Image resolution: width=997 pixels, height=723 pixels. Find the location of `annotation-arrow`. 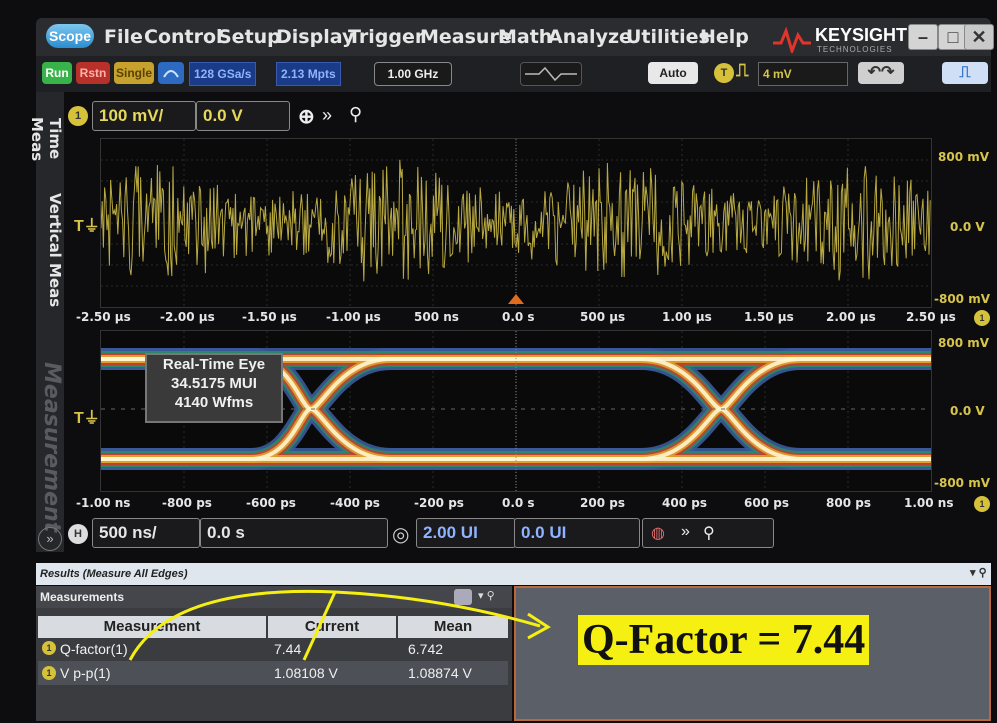

annotation-arrow is located at coordinates (339, 625).